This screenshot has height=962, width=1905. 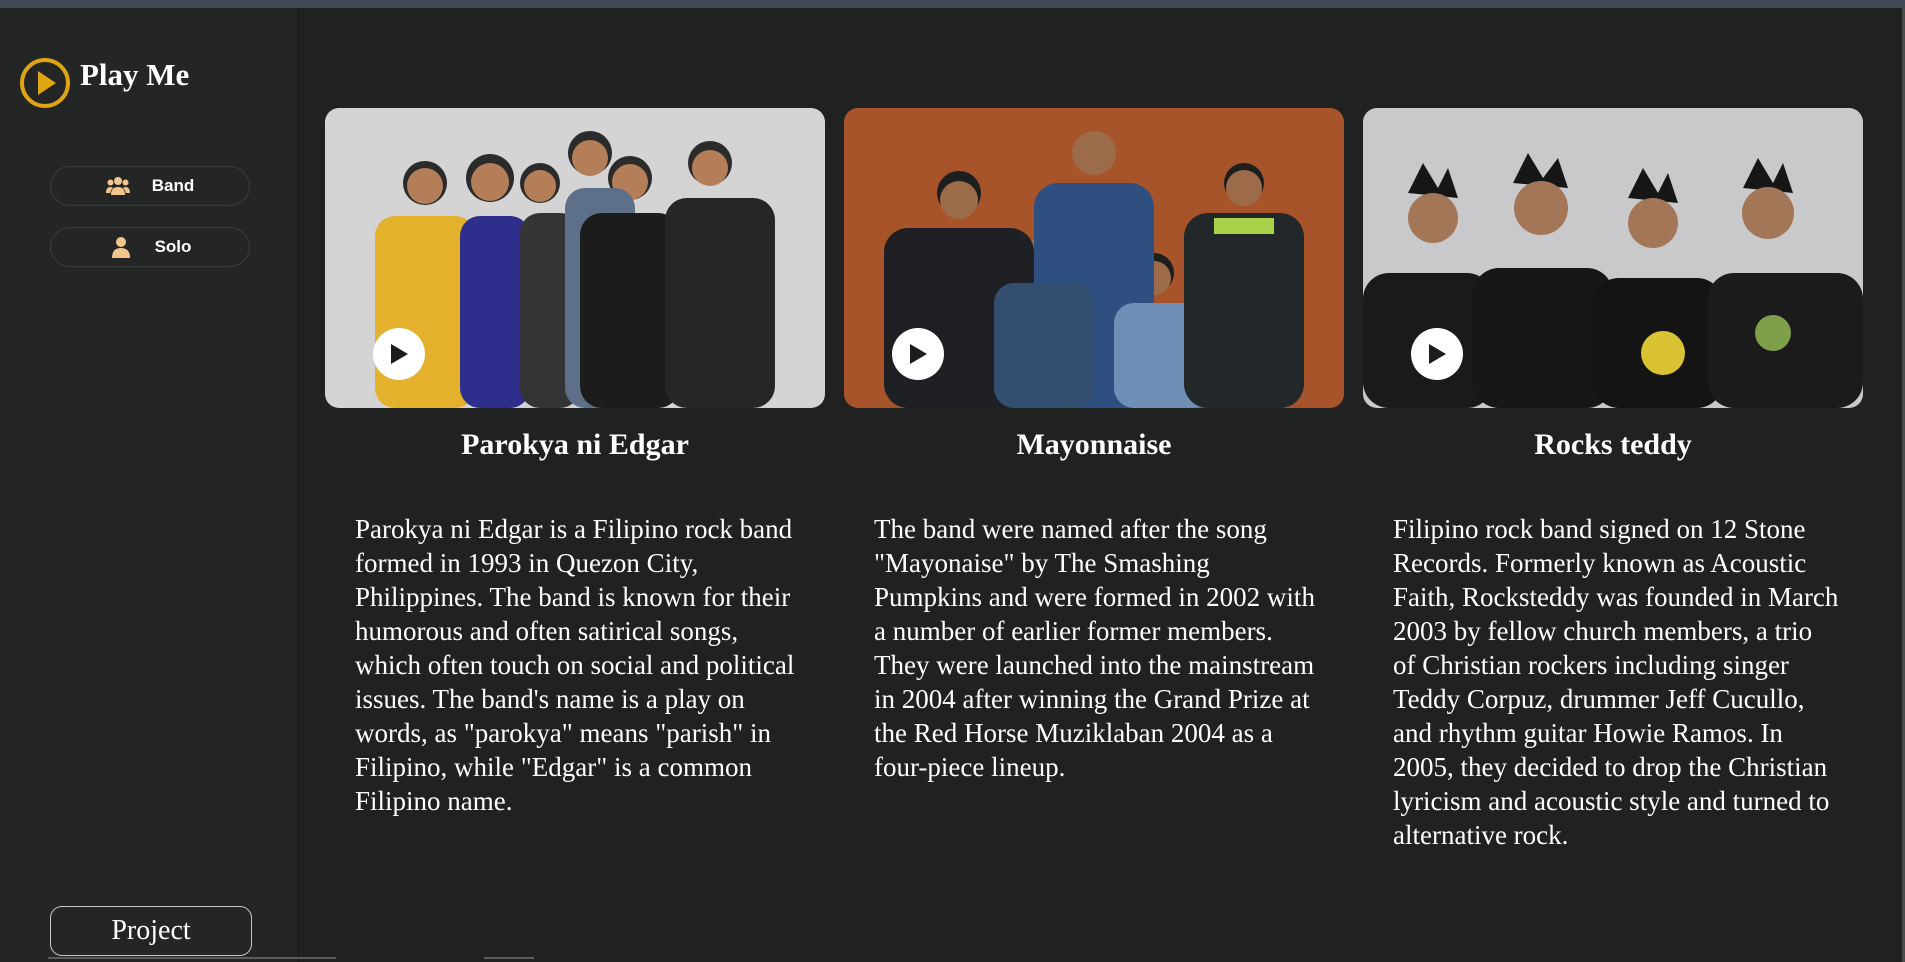 I want to click on nav-band-button: Band, so click(x=150, y=186).